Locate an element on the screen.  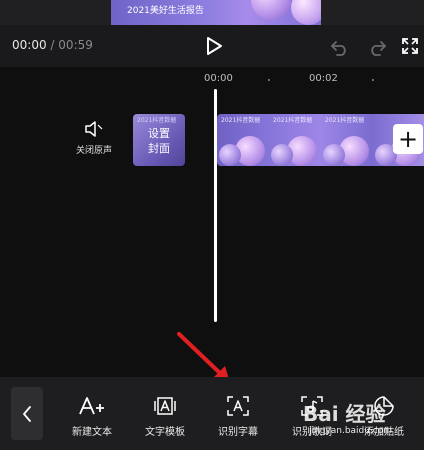
ruler-label: 00:00 is located at coordinates (218, 78).